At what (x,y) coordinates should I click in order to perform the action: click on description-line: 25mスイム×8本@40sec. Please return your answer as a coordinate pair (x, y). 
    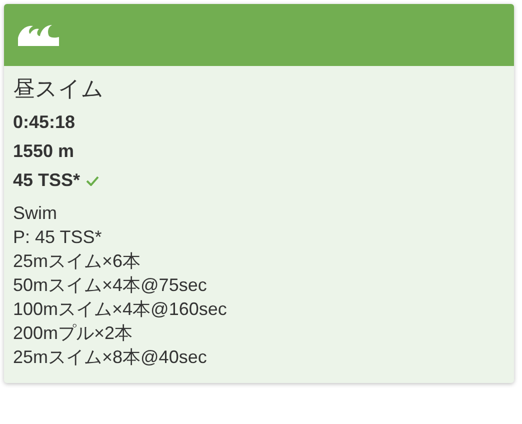
    Looking at the image, I should click on (110, 357).